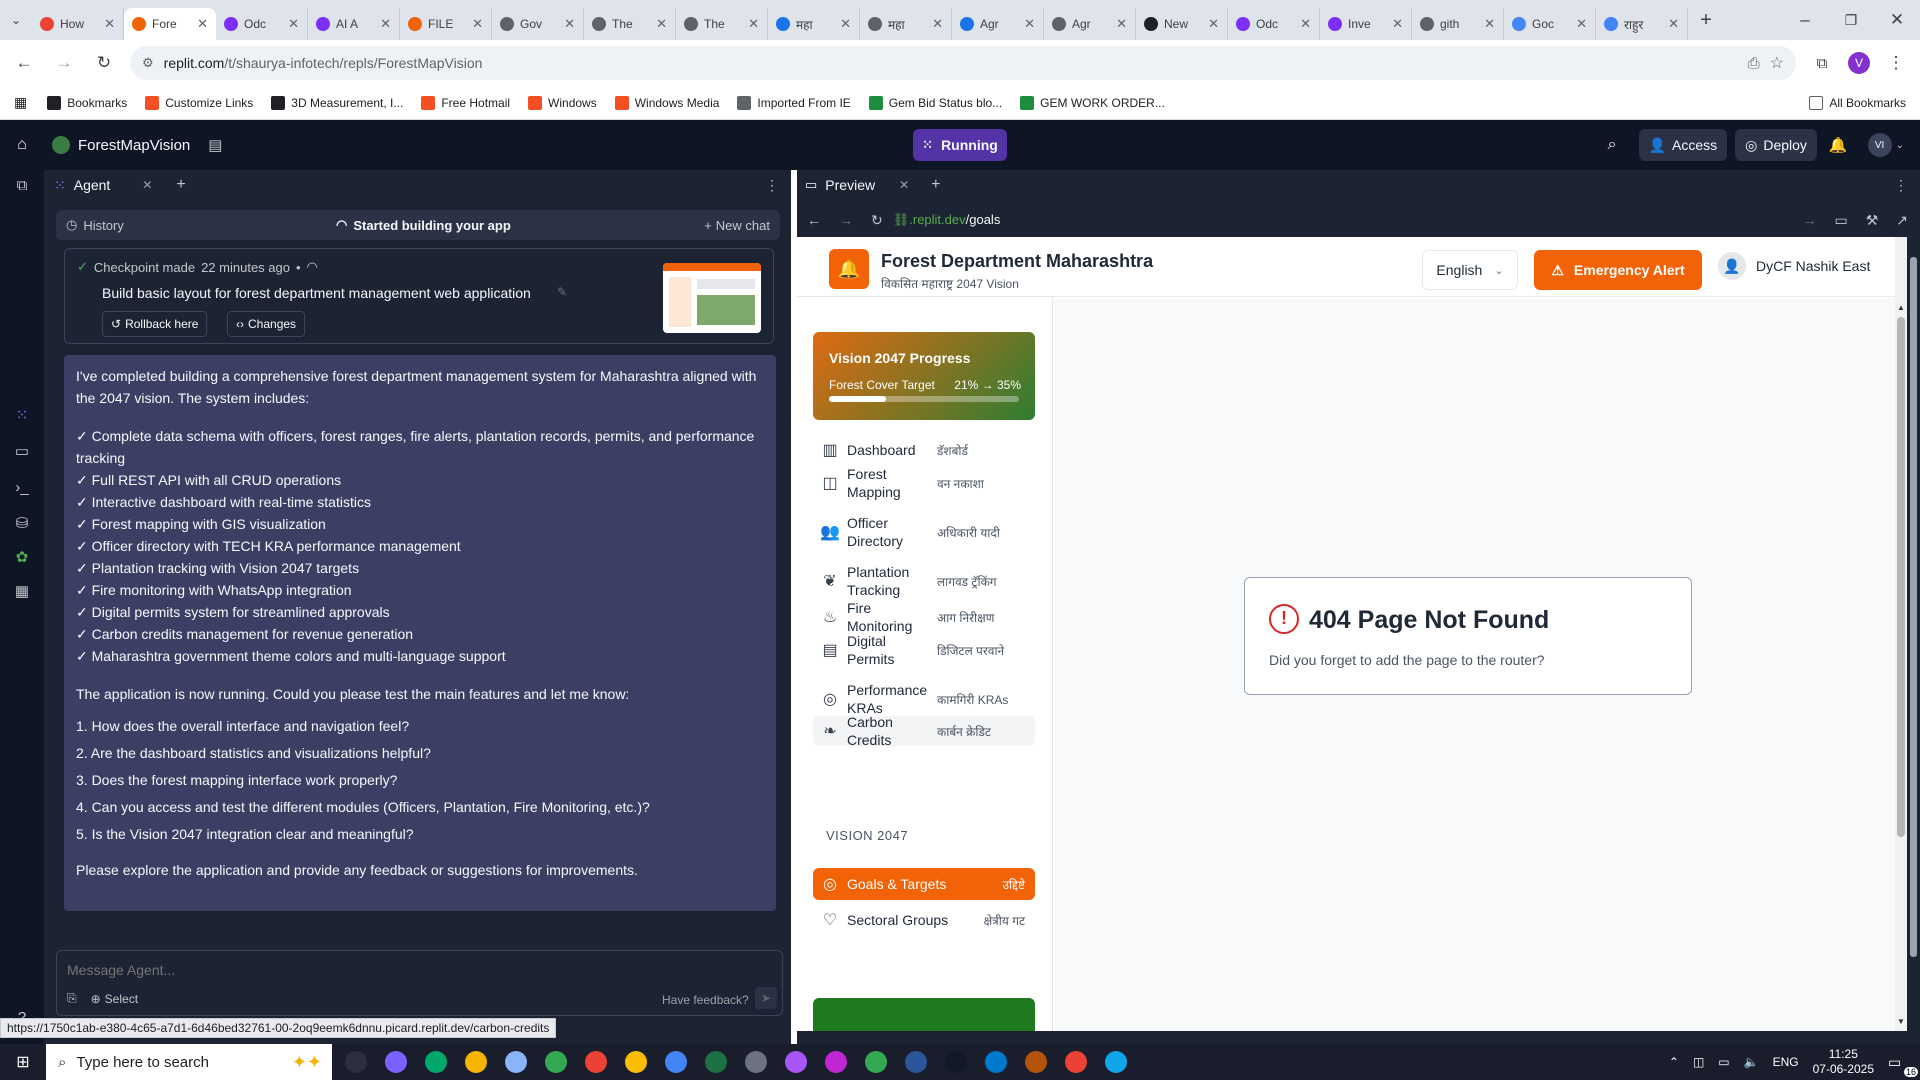 The height and width of the screenshot is (1080, 1920). Describe the element at coordinates (1674, 1062) in the screenshot. I see `tray-chevron-icon: ⌃` at that location.